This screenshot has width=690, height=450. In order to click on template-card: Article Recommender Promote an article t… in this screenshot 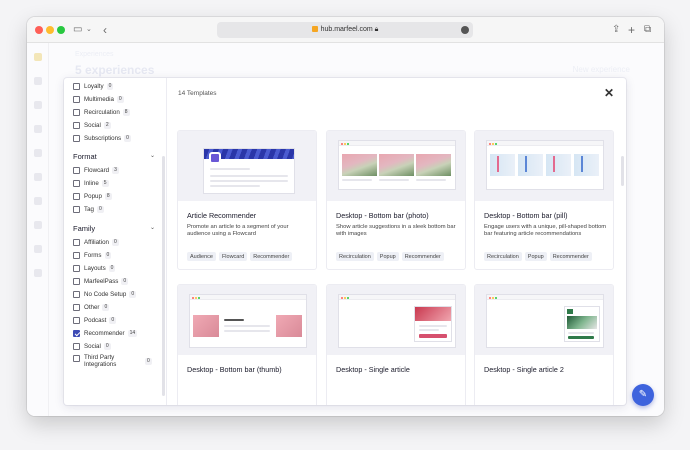, I will do `click(247, 200)`.